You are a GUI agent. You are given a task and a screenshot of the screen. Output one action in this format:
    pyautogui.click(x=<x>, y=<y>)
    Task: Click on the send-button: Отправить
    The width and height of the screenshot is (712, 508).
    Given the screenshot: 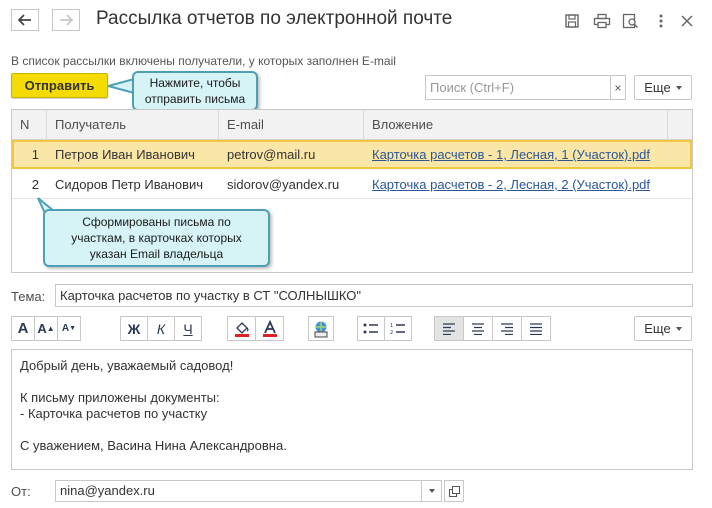 What is the action you would take?
    pyautogui.click(x=59, y=85)
    